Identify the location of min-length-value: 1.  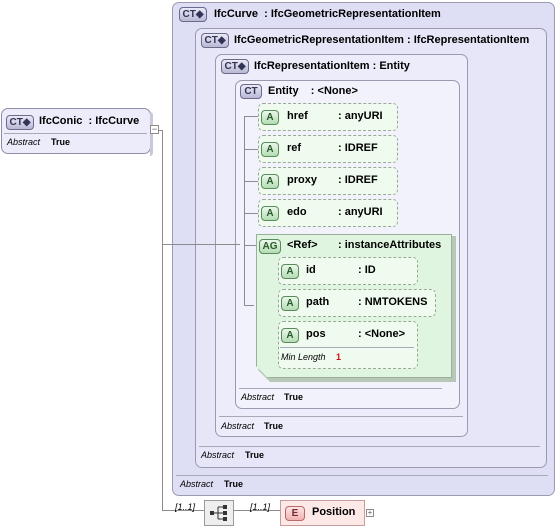
(339, 357).